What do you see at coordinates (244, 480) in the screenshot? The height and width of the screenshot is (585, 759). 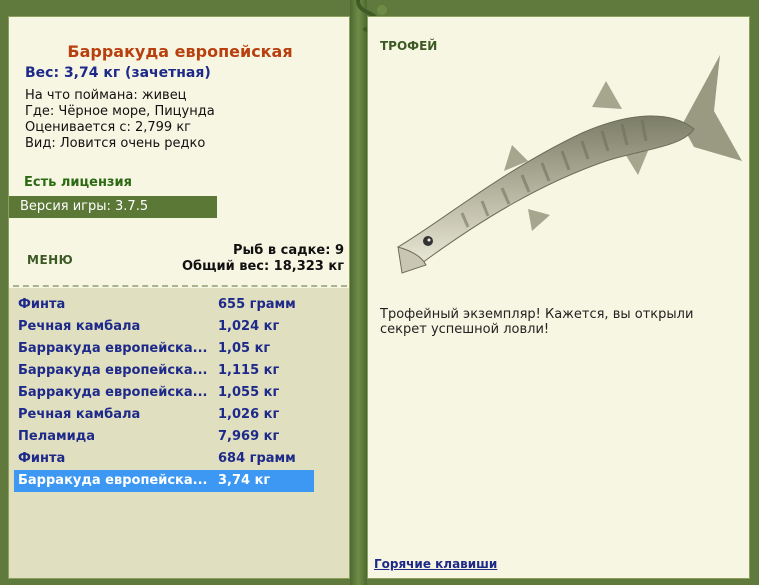 I see `catch-fish-weight: 3,74 кг` at bounding box center [244, 480].